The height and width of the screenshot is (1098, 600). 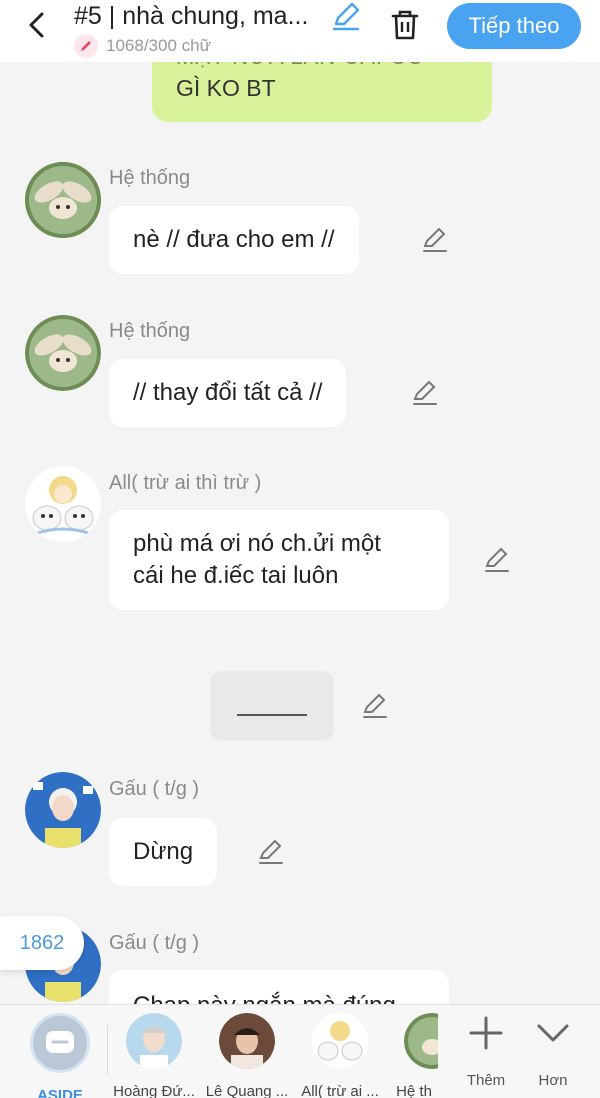 I want to click on trash-icon, so click(x=405, y=25).